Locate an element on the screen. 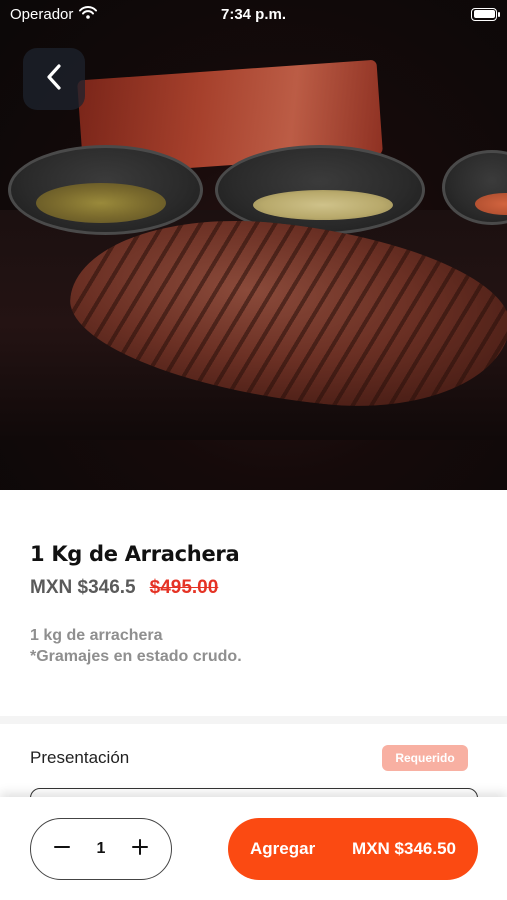 Image resolution: width=507 pixels, height=900 pixels. add-to-cart-button: Agregar MXN $346.50 is located at coordinates (353, 849).